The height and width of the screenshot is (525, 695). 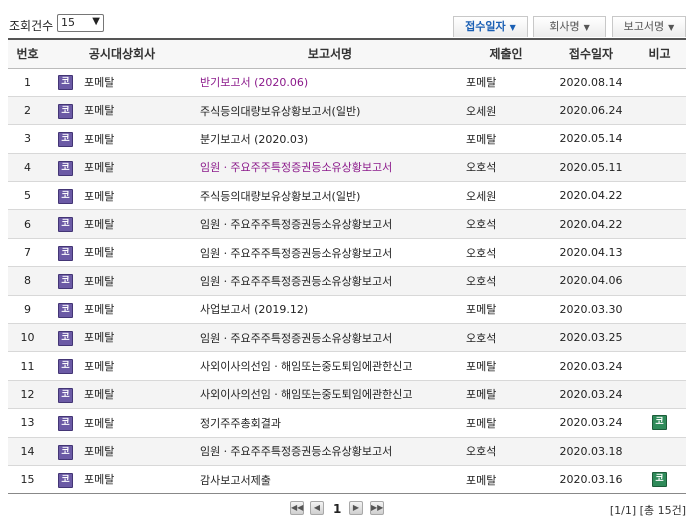 What do you see at coordinates (356, 508) in the screenshot?
I see `next-page-icon: ▶` at bounding box center [356, 508].